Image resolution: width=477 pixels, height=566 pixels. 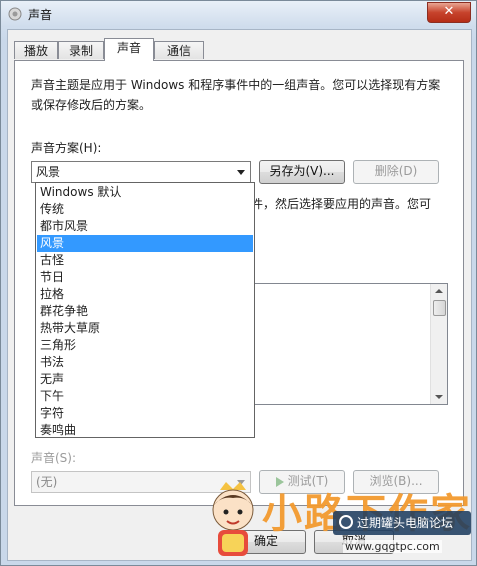 What do you see at coordinates (233, 519) in the screenshot?
I see `cartoon-mascot-icon` at bounding box center [233, 519].